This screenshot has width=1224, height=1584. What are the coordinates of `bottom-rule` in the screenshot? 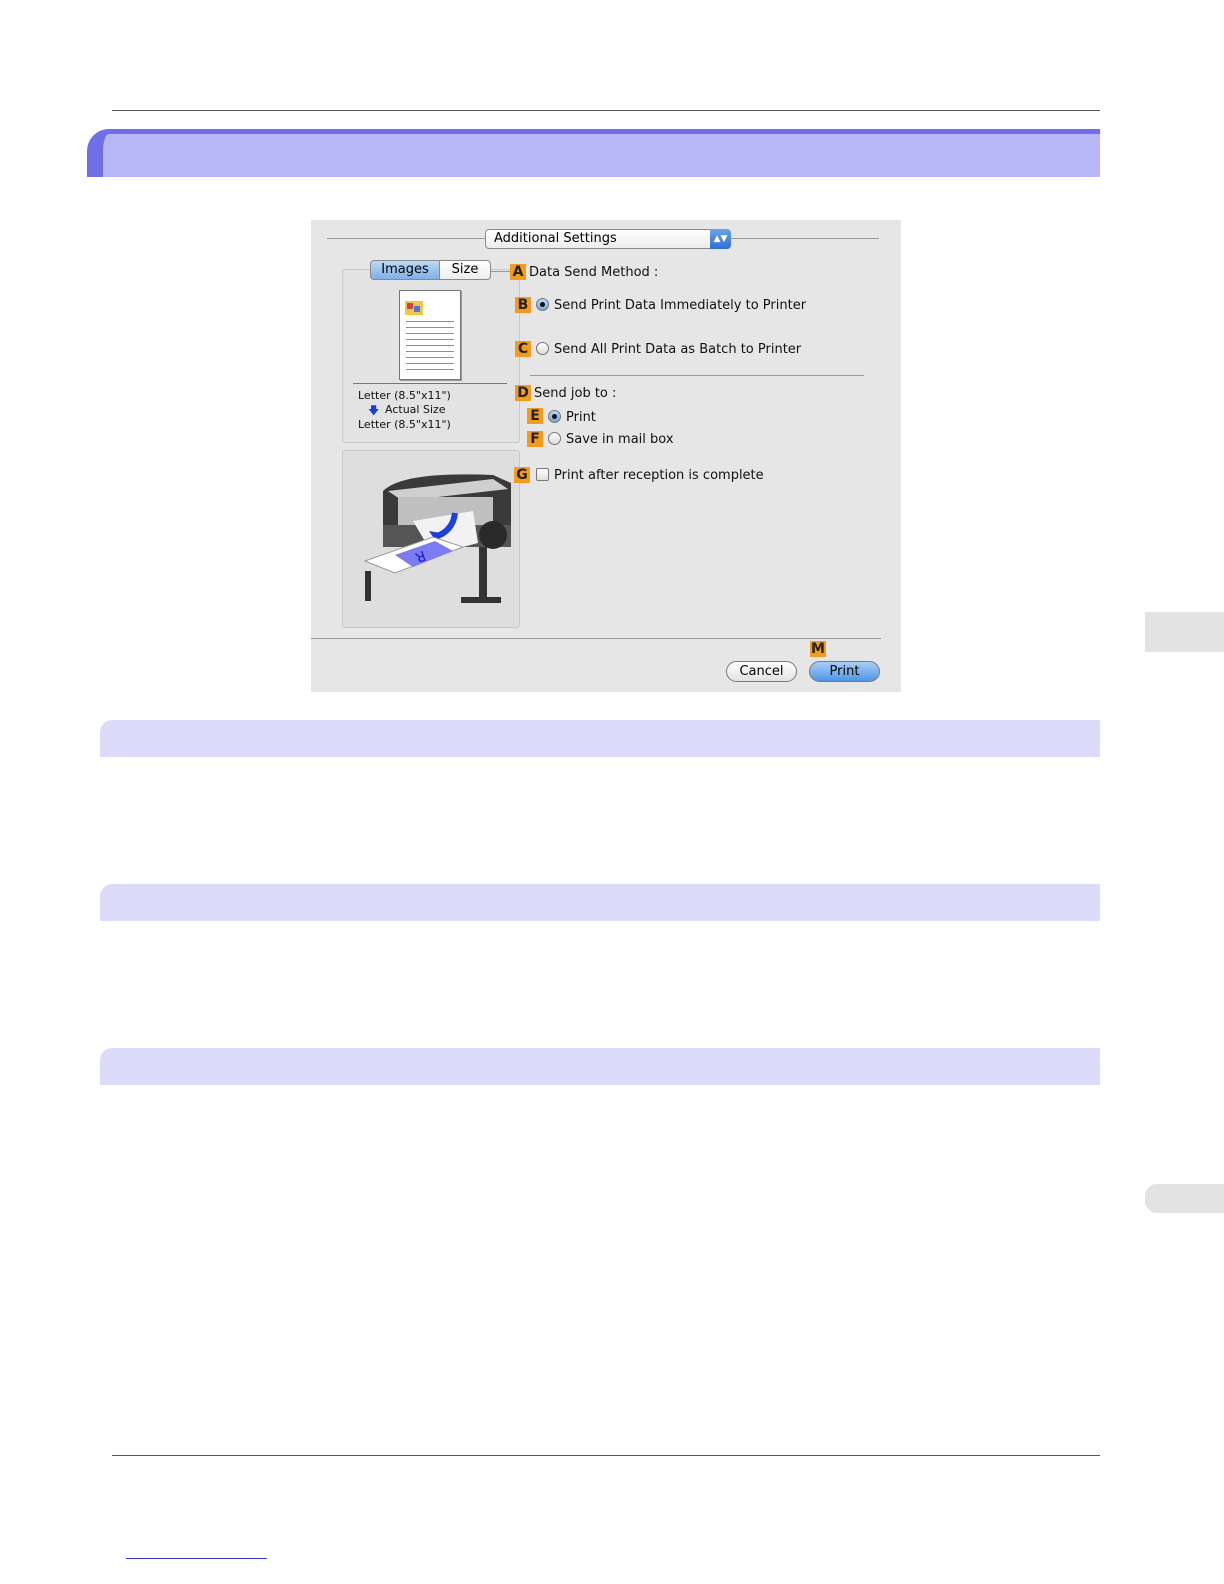 It's located at (606, 1455).